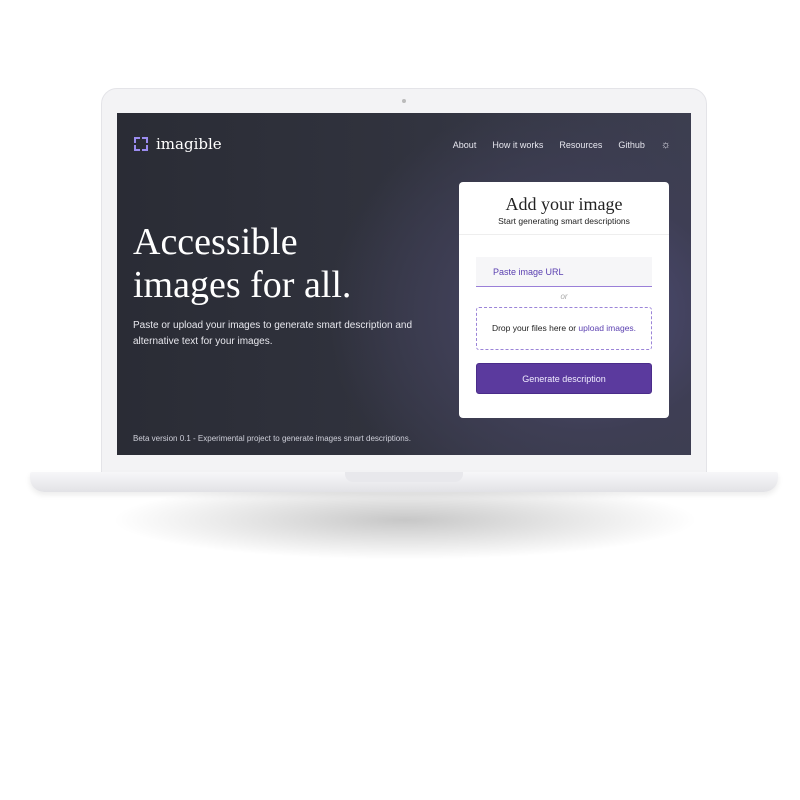 Image resolution: width=800 pixels, height=800 pixels. What do you see at coordinates (607, 328) in the screenshot?
I see `upload-images-link: upload images.` at bounding box center [607, 328].